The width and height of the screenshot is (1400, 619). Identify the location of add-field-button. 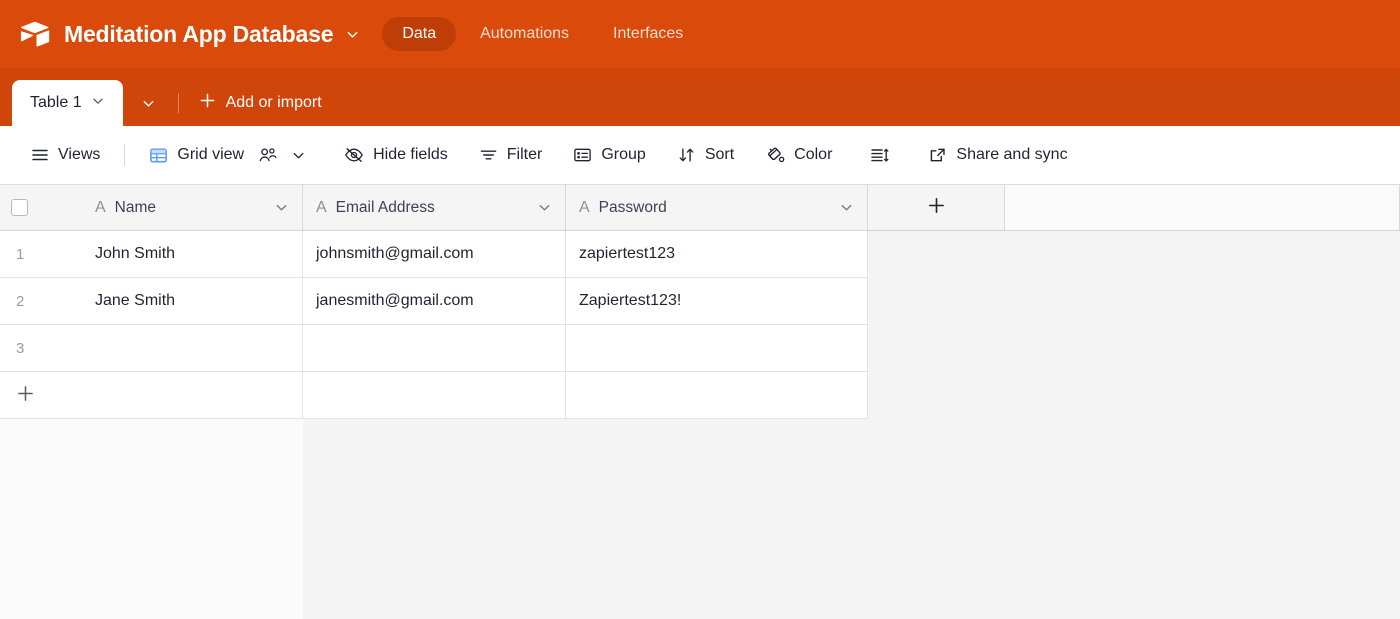
(936, 207).